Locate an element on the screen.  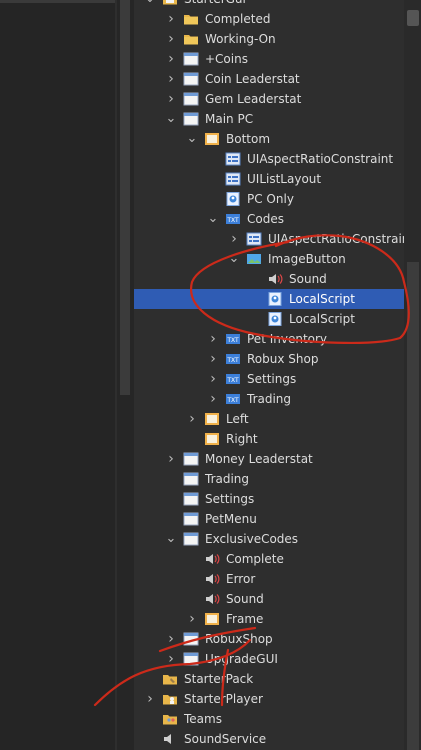
tree-item: › RobuxShop is located at coordinates (269, 639).